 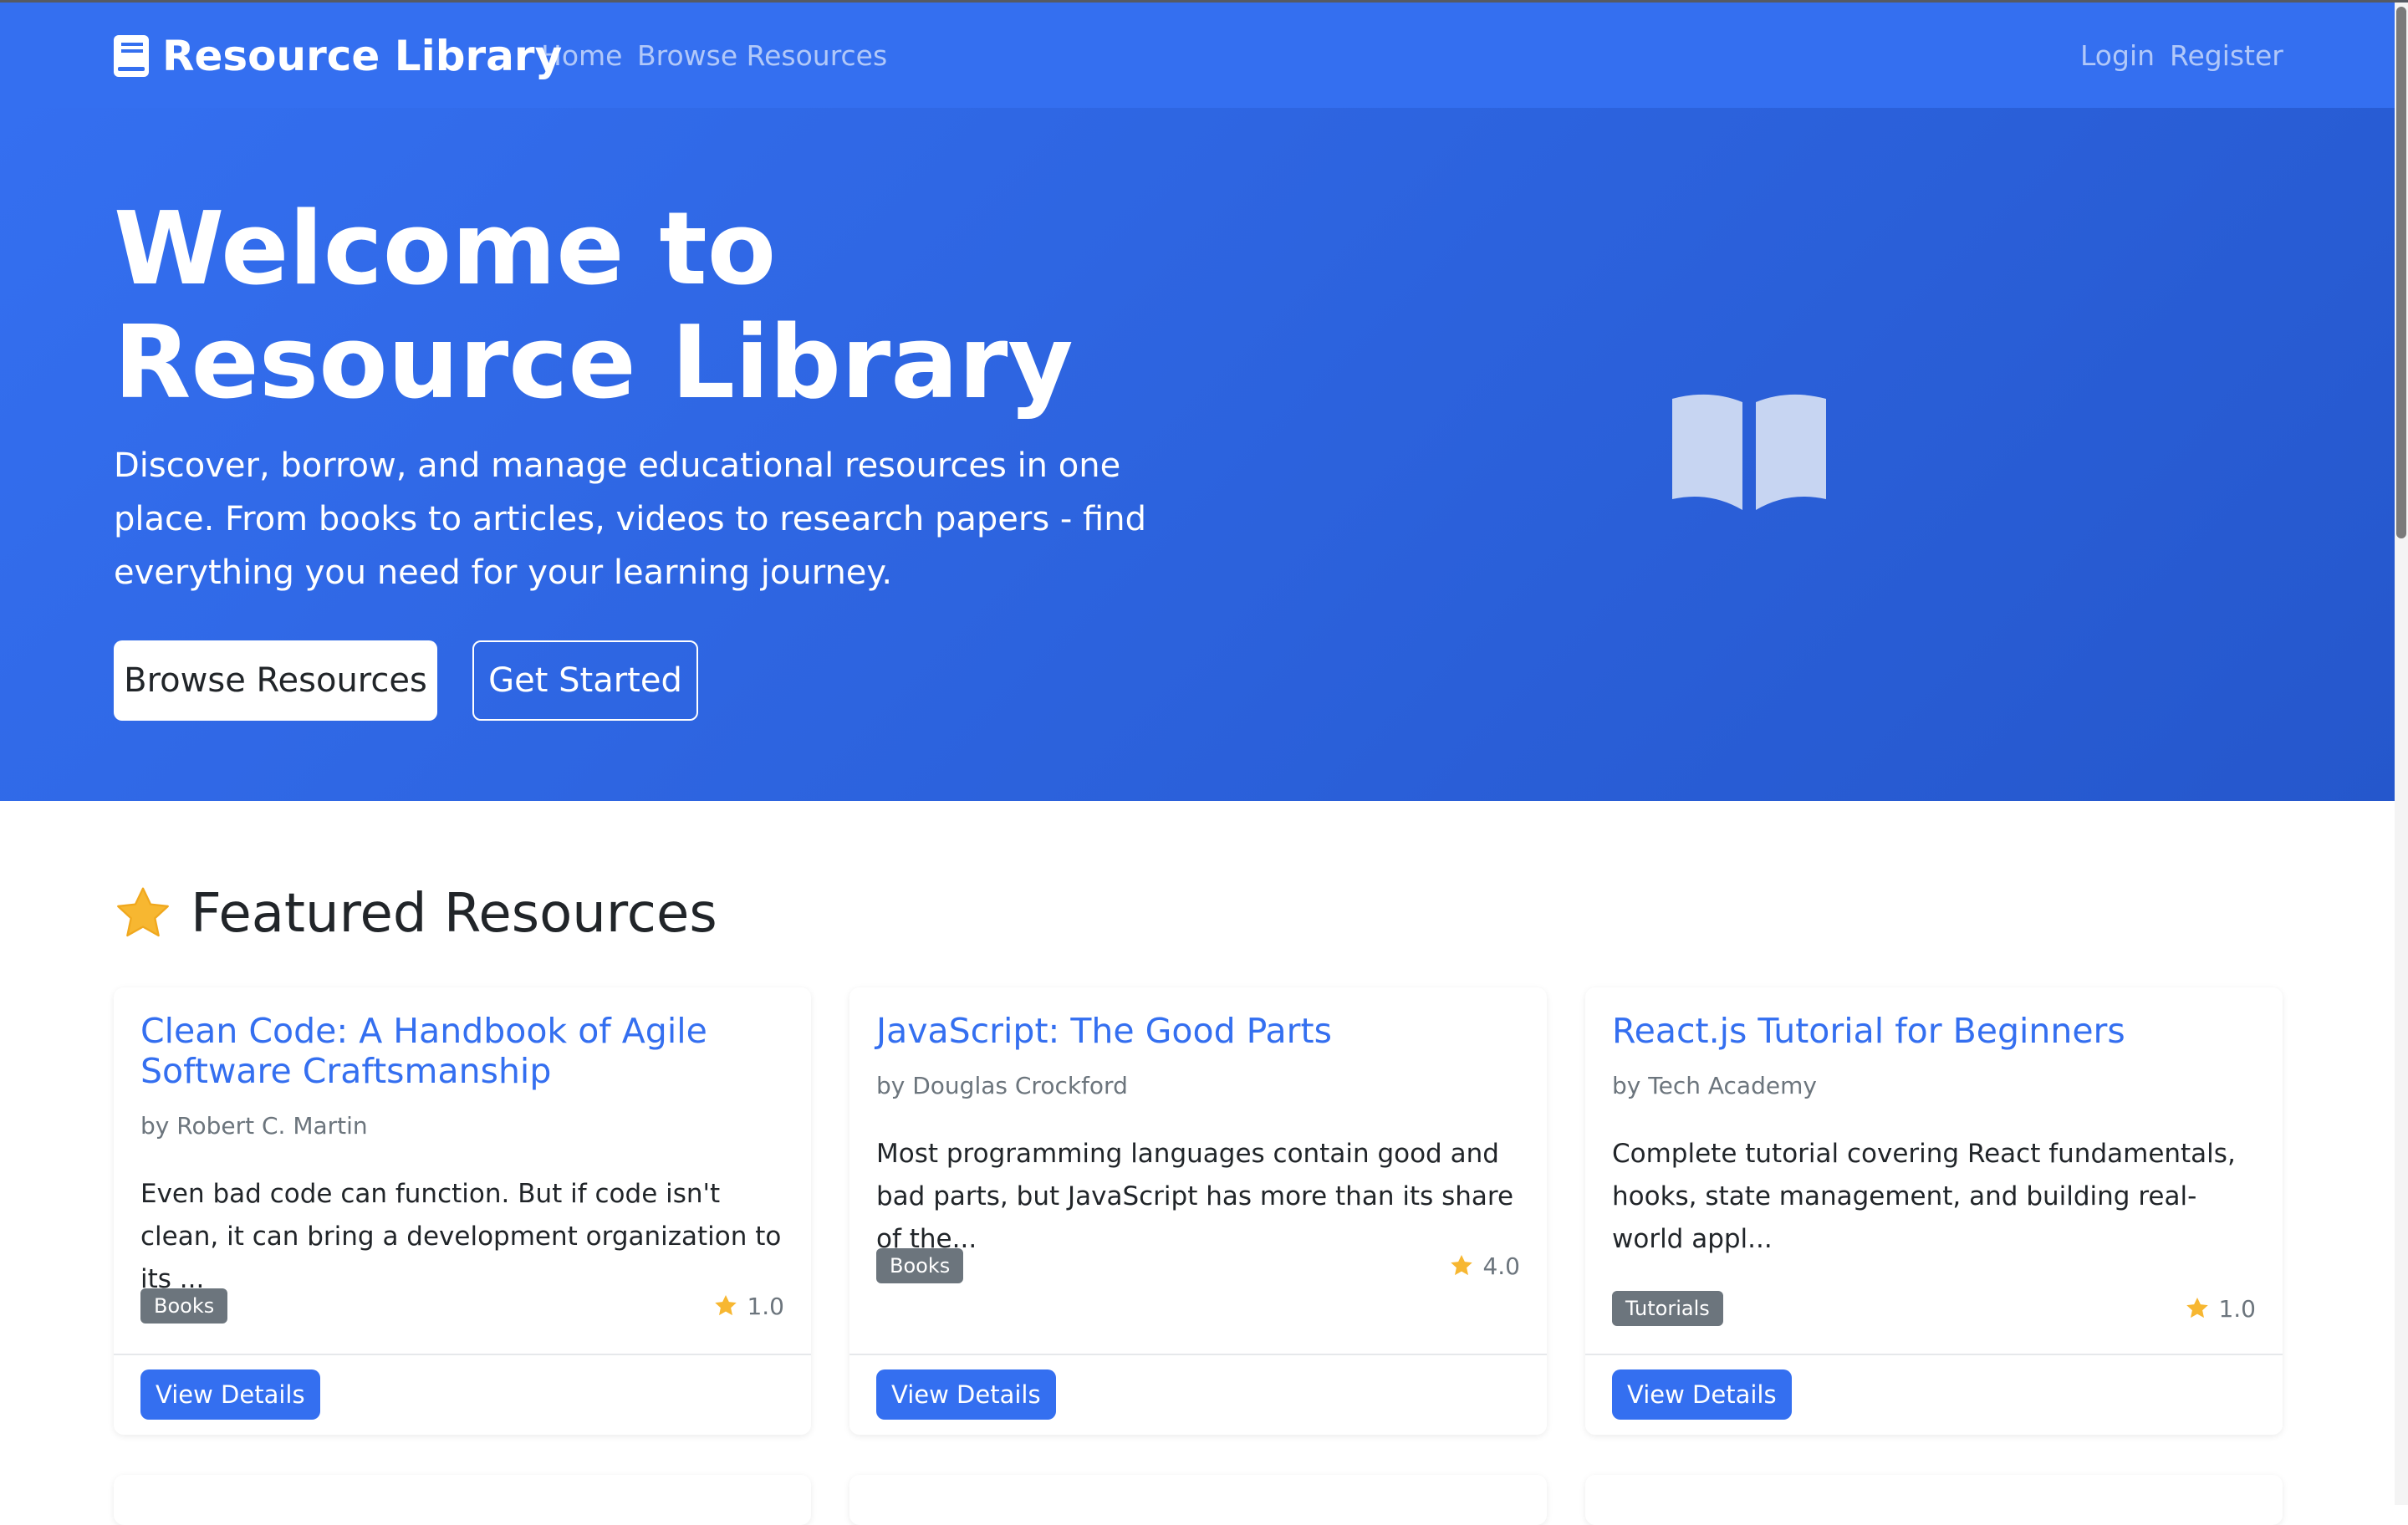 I want to click on open-book-icon, so click(x=1749, y=452).